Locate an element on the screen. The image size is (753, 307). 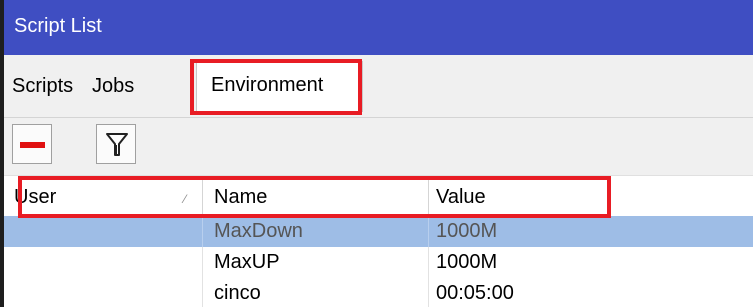
cell-name: MaxUP is located at coordinates (247, 262).